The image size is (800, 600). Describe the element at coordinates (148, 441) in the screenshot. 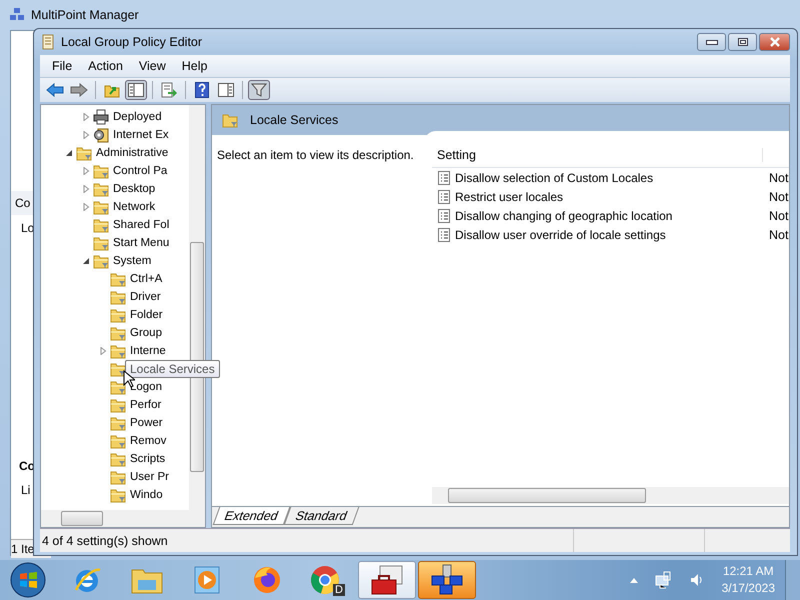

I see `tree-item: Remov` at that location.